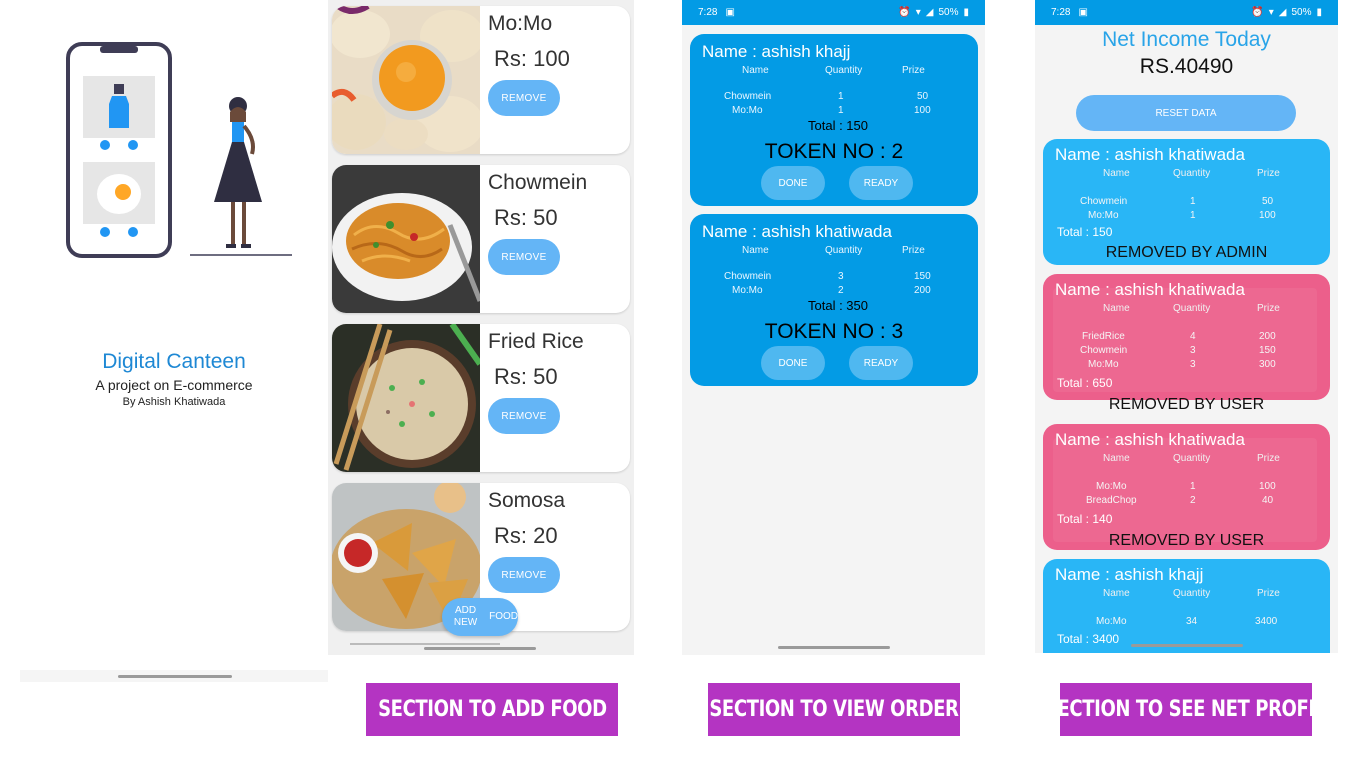 The image size is (1366, 768). What do you see at coordinates (1257, 12) in the screenshot?
I see `alarm-icon: ⏰` at bounding box center [1257, 12].